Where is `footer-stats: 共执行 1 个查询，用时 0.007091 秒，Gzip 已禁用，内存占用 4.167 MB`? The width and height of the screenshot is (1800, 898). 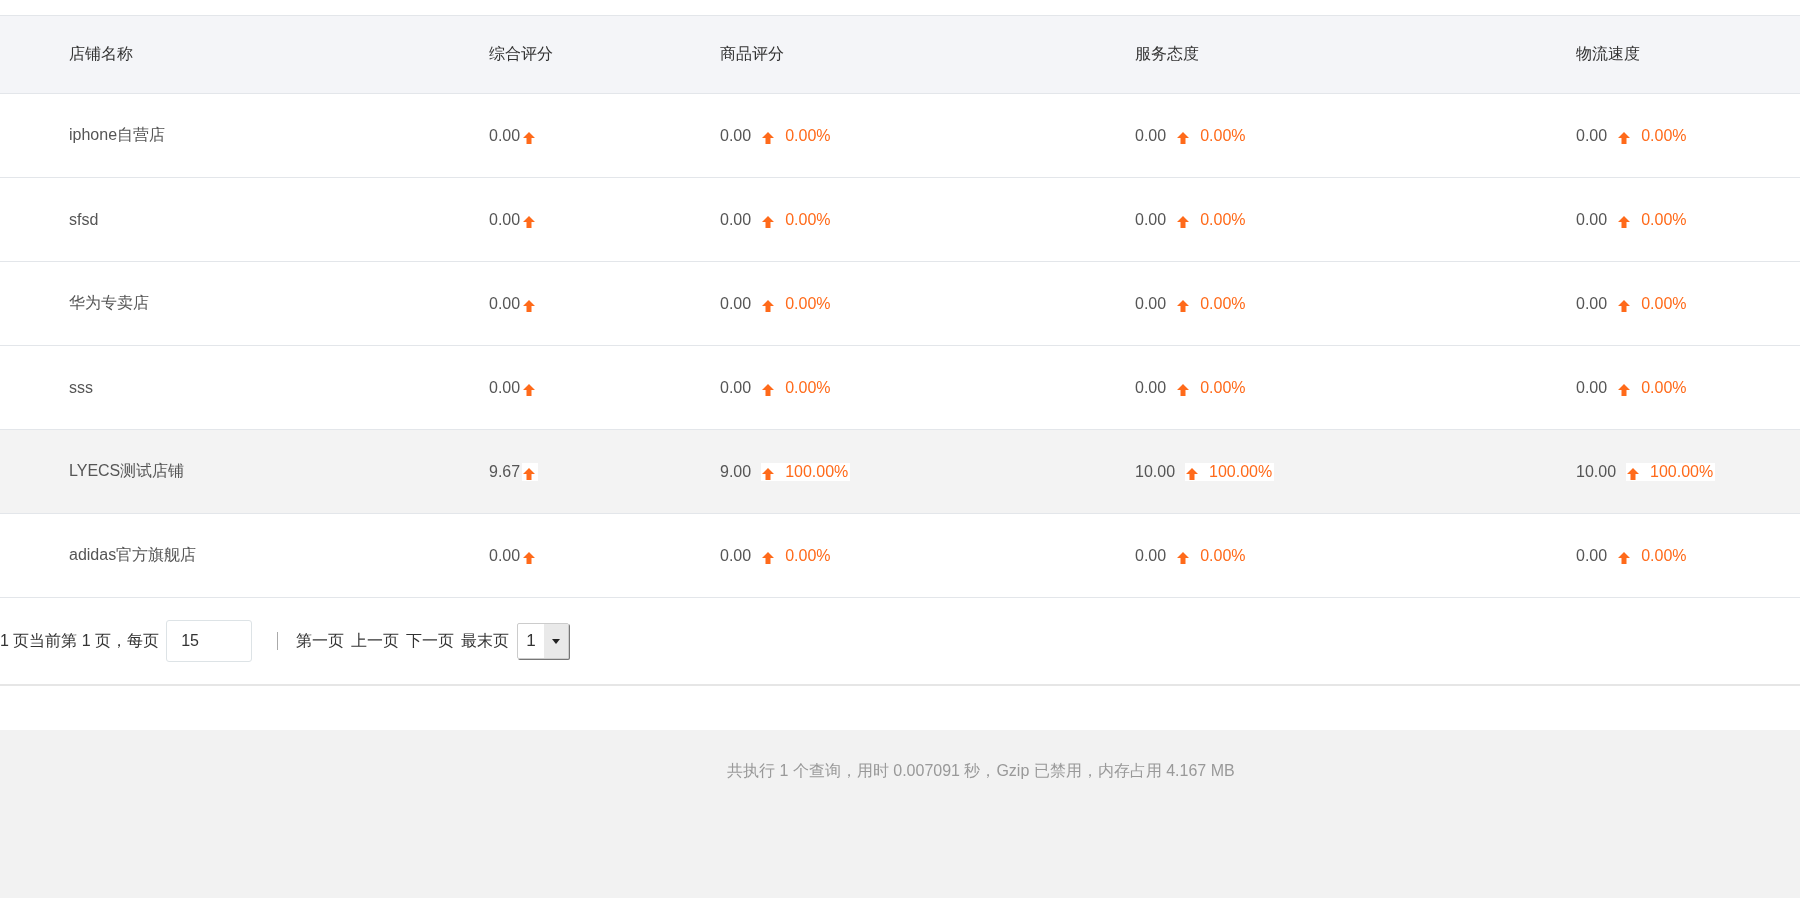 footer-stats: 共执行 1 个查询，用时 0.007091 秒，Gzip 已禁用，内存占用 4.167 MB is located at coordinates (981, 771).